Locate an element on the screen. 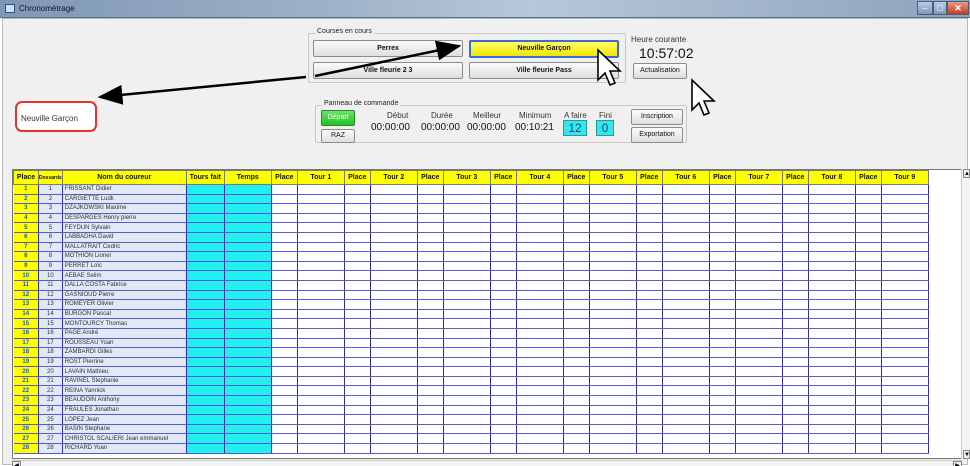  time-cell is located at coordinates (248, 199).